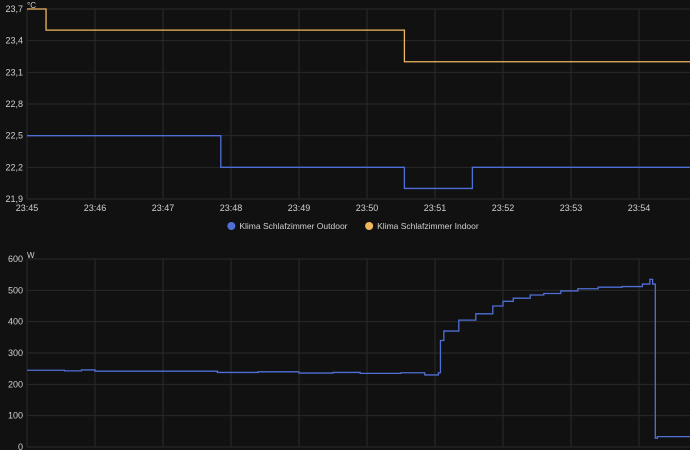 The height and width of the screenshot is (450, 690). Describe the element at coordinates (15, 322) in the screenshot. I see `chart2-y-tick-label: 400` at that location.